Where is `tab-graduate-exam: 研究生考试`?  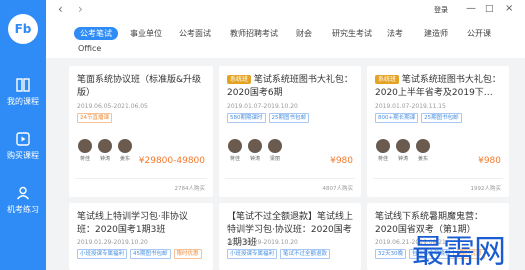
tab-graduate-exam: 研究生考试 is located at coordinates (352, 33).